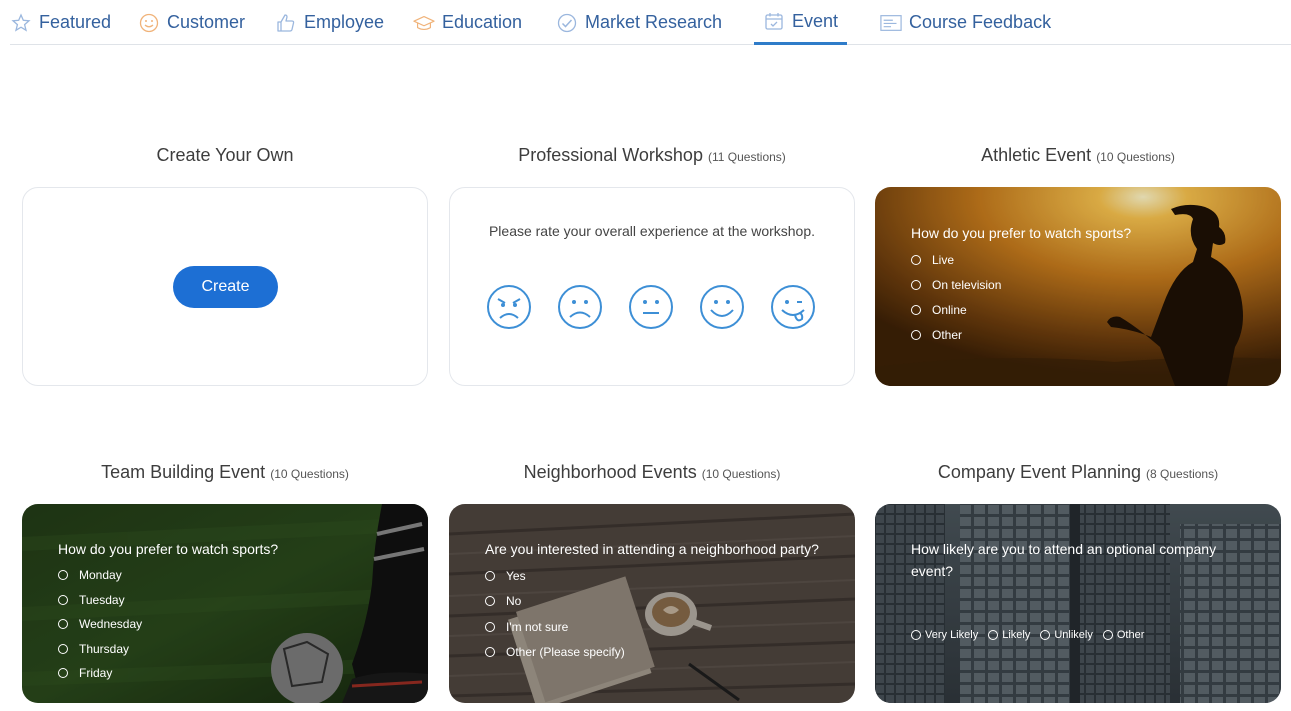  I want to click on thumbs-up-icon, so click(286, 23).